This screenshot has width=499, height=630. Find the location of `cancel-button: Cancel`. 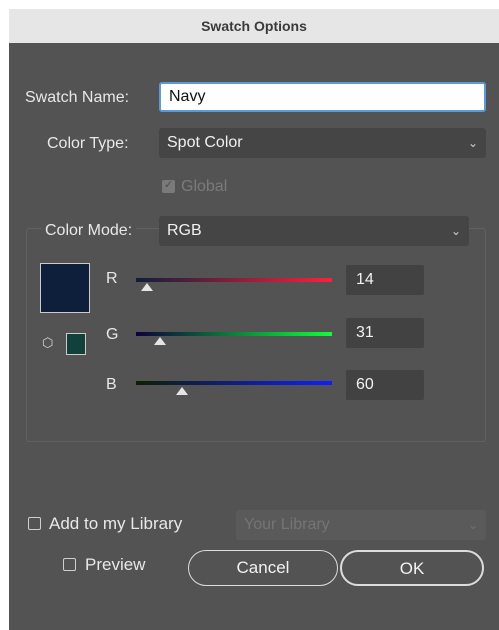

cancel-button: Cancel is located at coordinates (263, 568).